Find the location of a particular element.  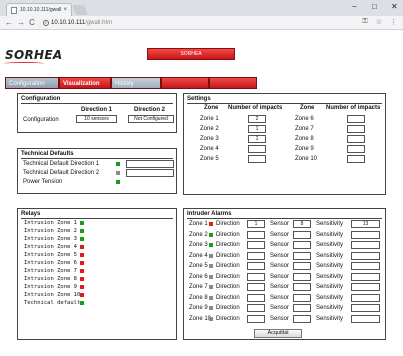

technical-default-label: Technical Default Direction 2 is located at coordinates (61, 173).